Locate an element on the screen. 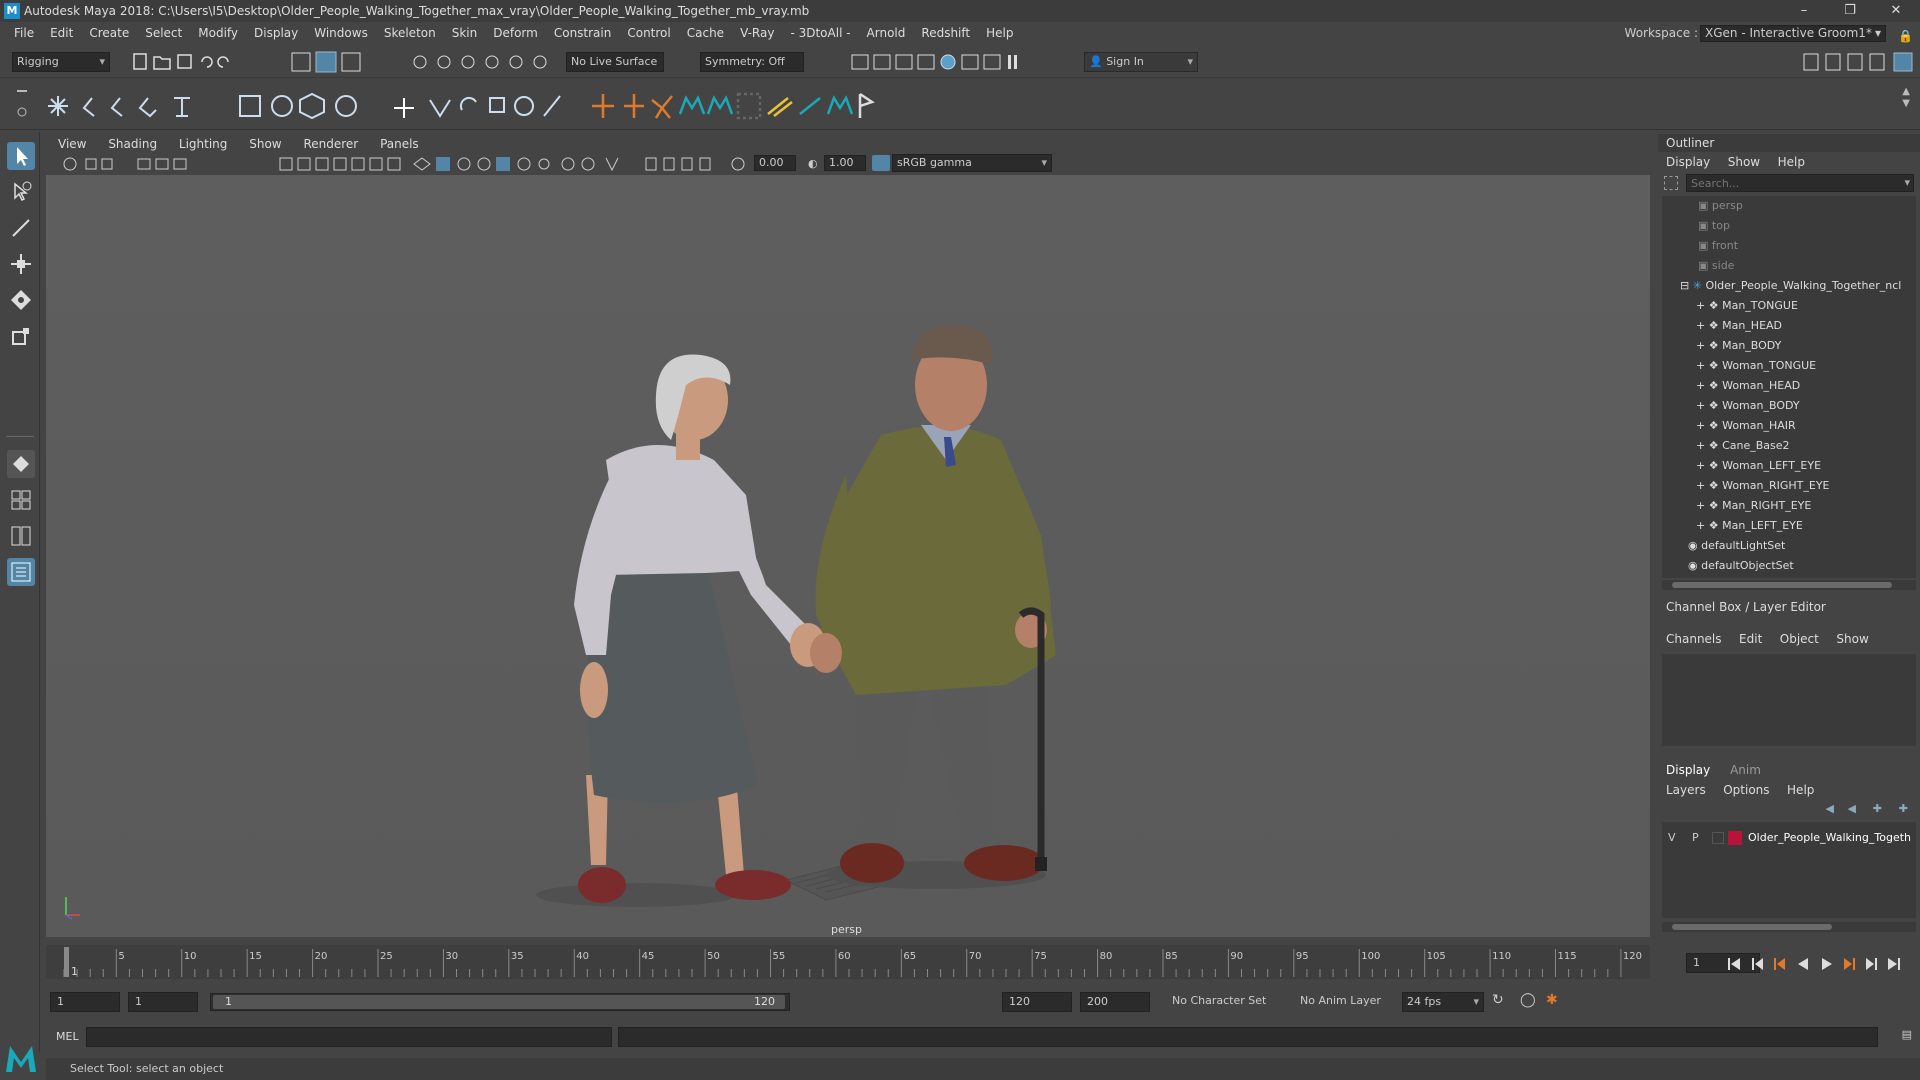  lock-icon: 🔒 is located at coordinates (1905, 34).